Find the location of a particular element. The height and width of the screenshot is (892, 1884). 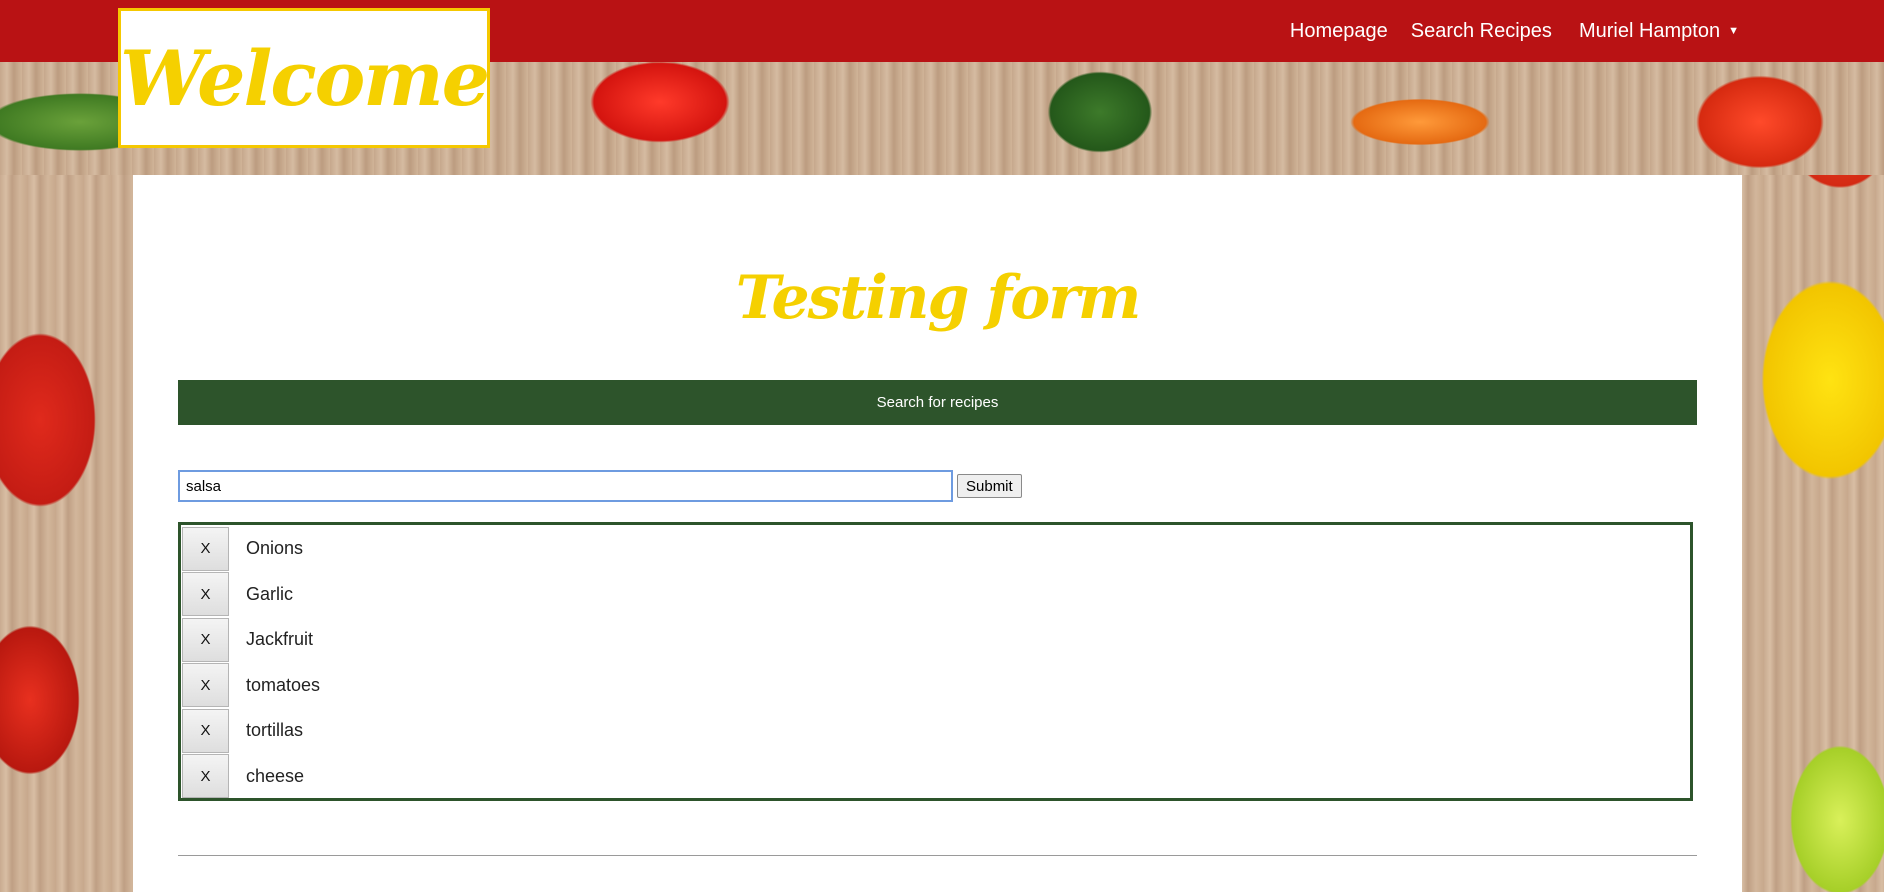

search-input is located at coordinates (565, 486).